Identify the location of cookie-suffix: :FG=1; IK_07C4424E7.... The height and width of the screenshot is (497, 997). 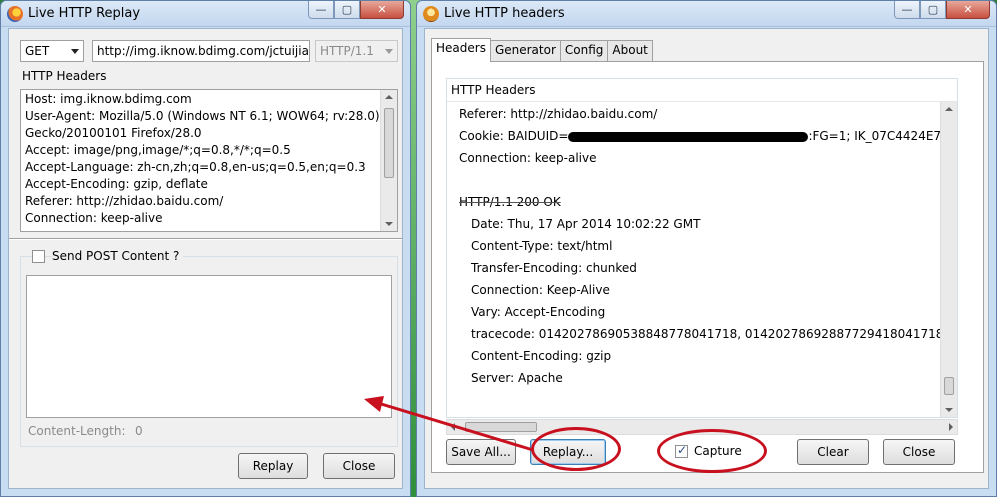
(880, 136).